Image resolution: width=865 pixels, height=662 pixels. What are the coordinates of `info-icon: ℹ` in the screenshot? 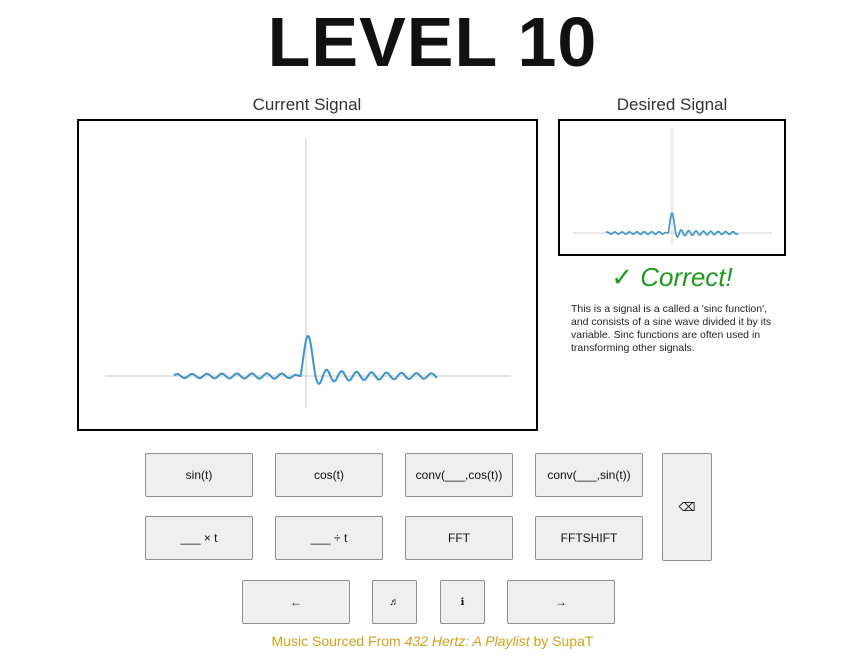 It's located at (462, 602).